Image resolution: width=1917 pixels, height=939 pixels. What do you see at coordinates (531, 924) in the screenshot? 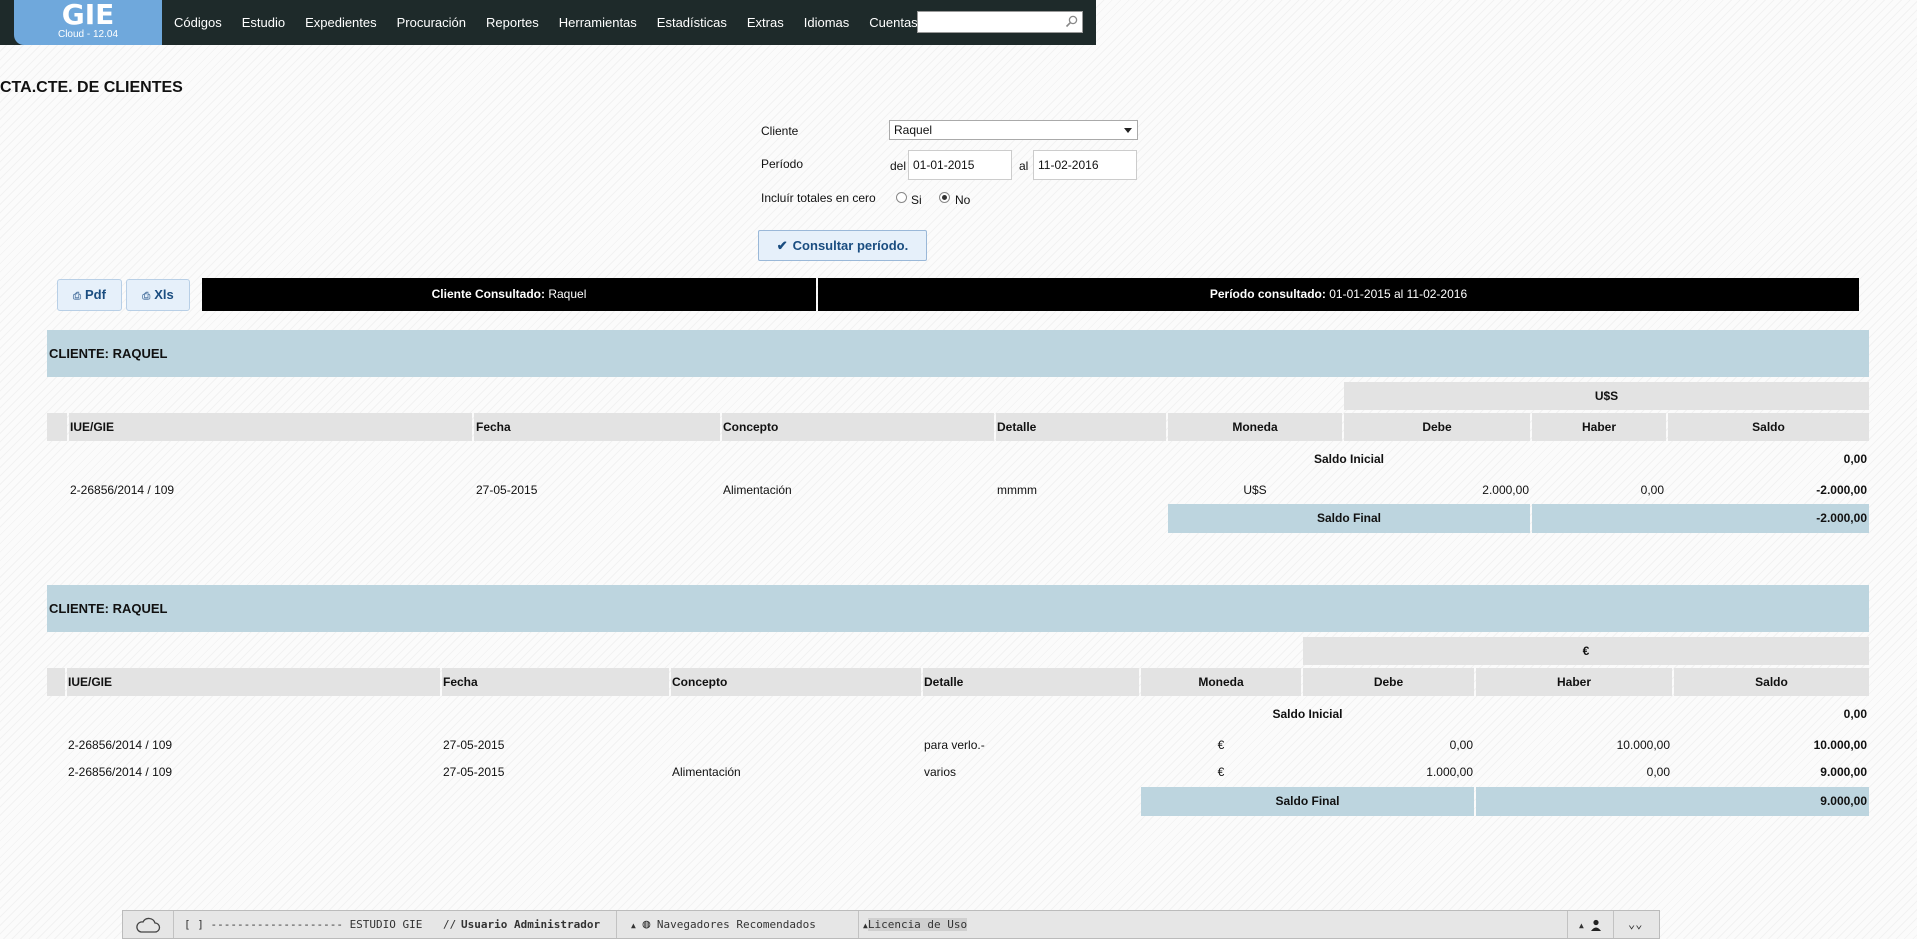
I see `footer-user: Usuario Administrador` at bounding box center [531, 924].